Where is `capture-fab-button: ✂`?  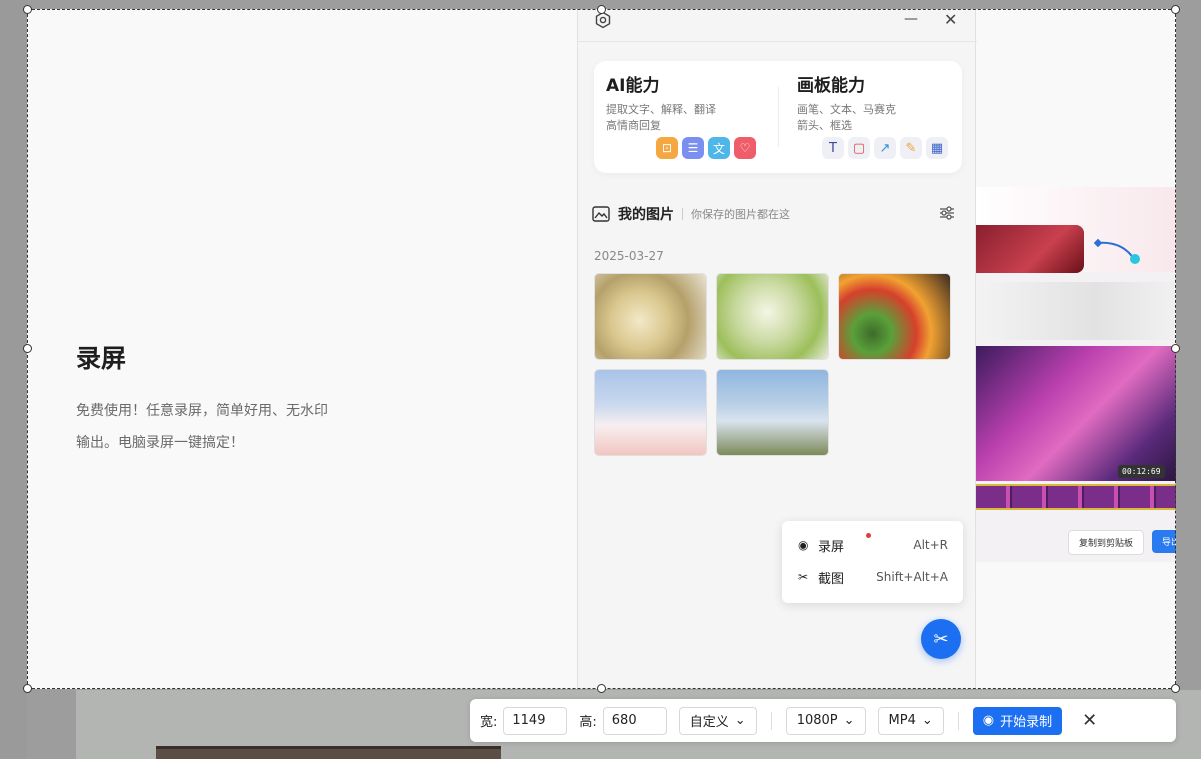
capture-fab-button: ✂ is located at coordinates (941, 639).